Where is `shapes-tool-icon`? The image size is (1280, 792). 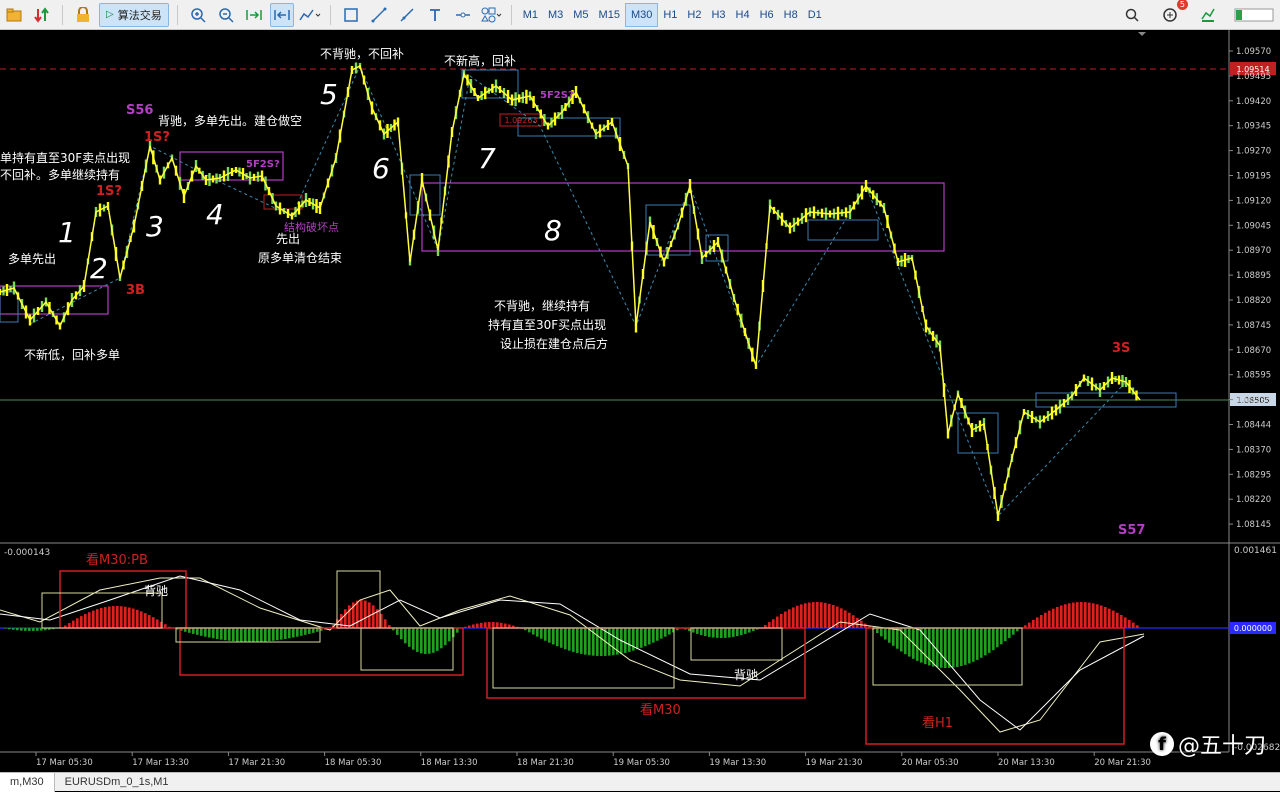 shapes-tool-icon is located at coordinates (491, 15).